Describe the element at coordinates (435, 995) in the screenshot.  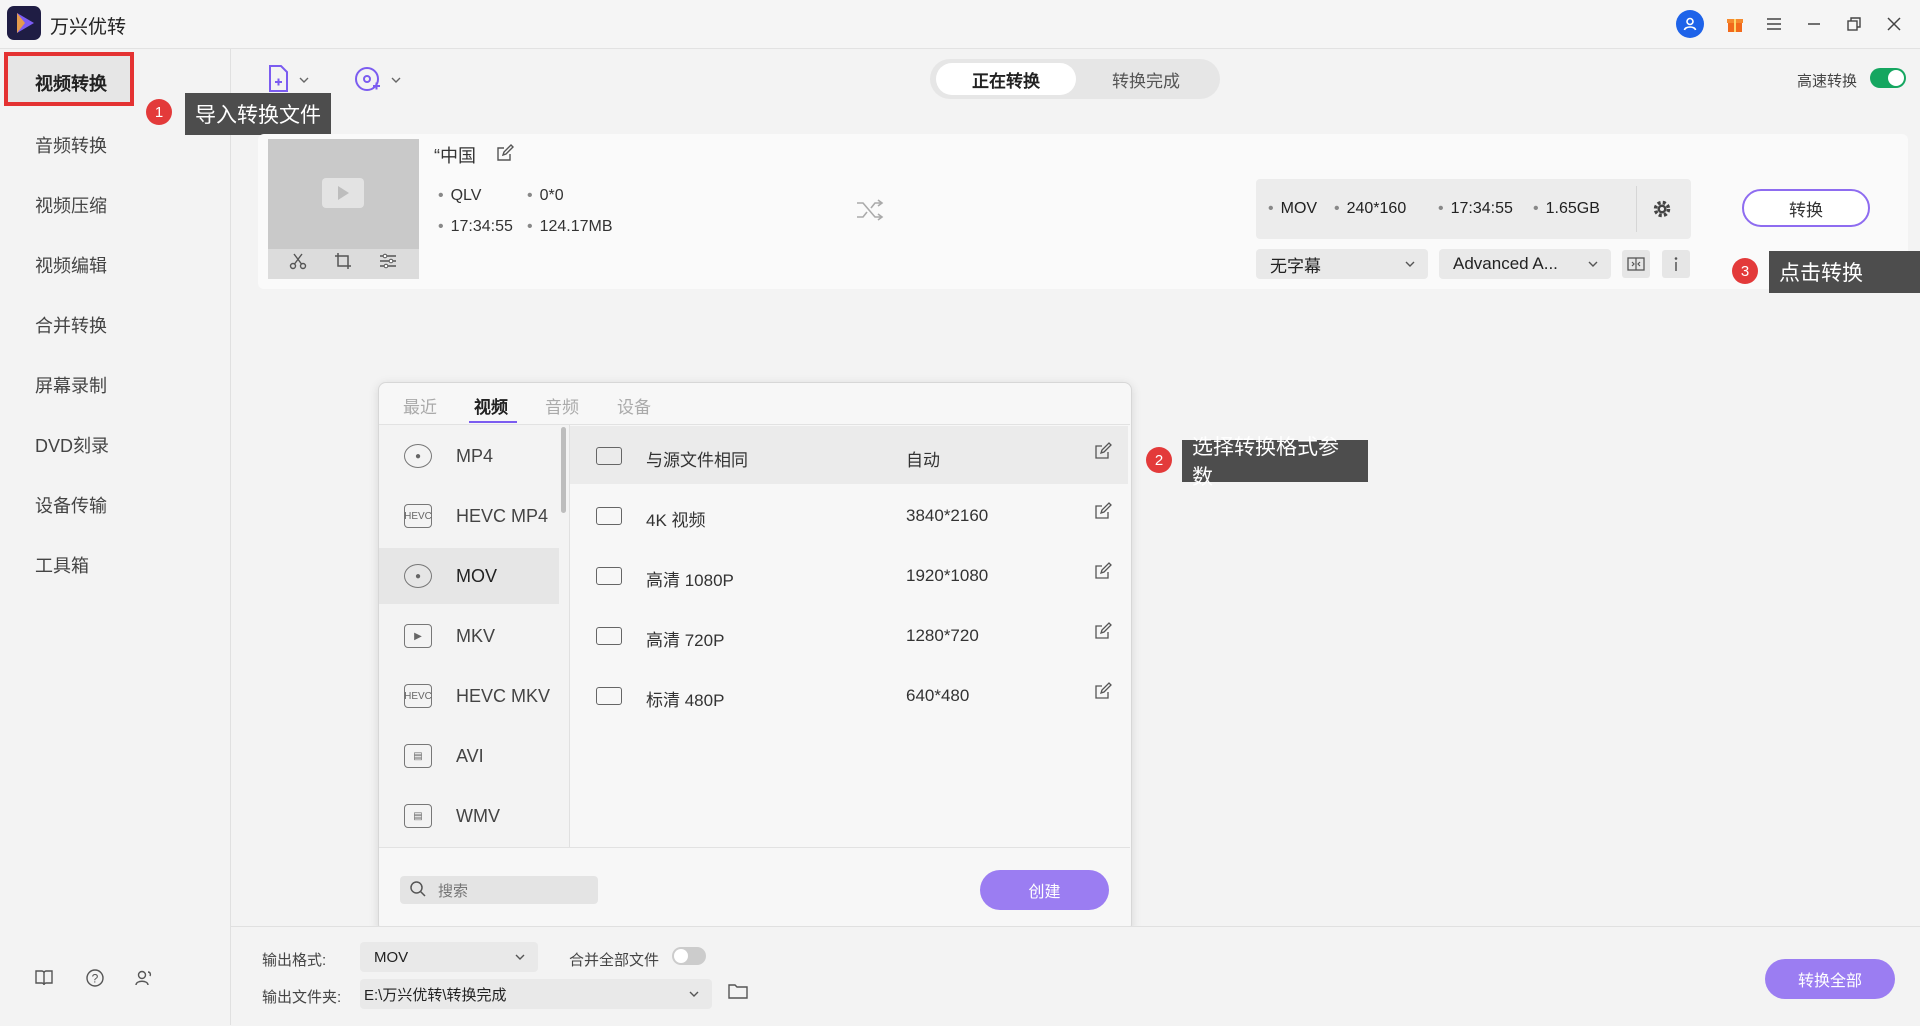
I see `output-folder-value: E:\万兴优转\转换完成` at that location.